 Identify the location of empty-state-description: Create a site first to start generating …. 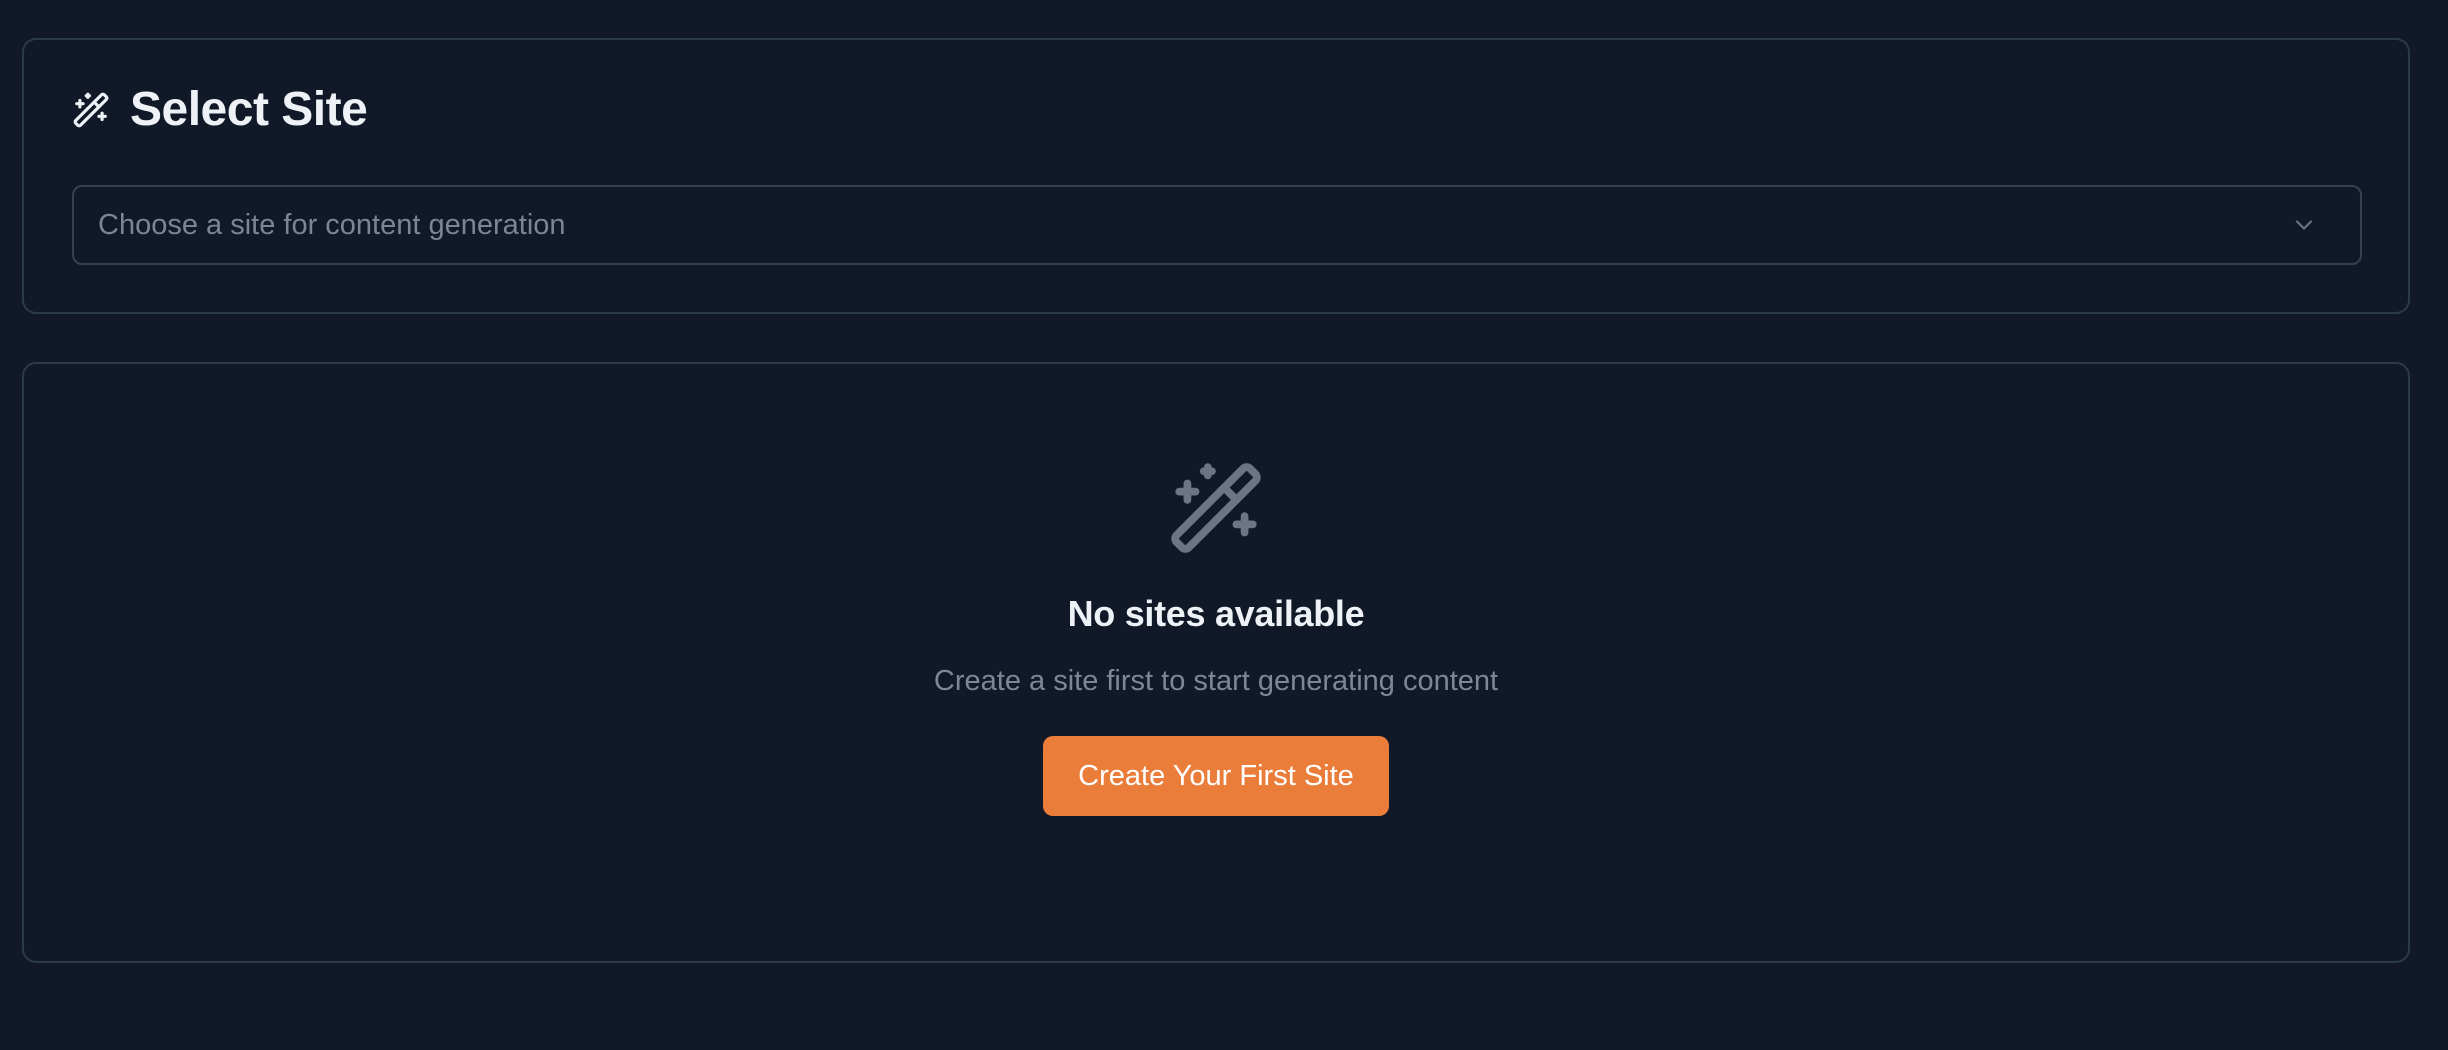
(1216, 681).